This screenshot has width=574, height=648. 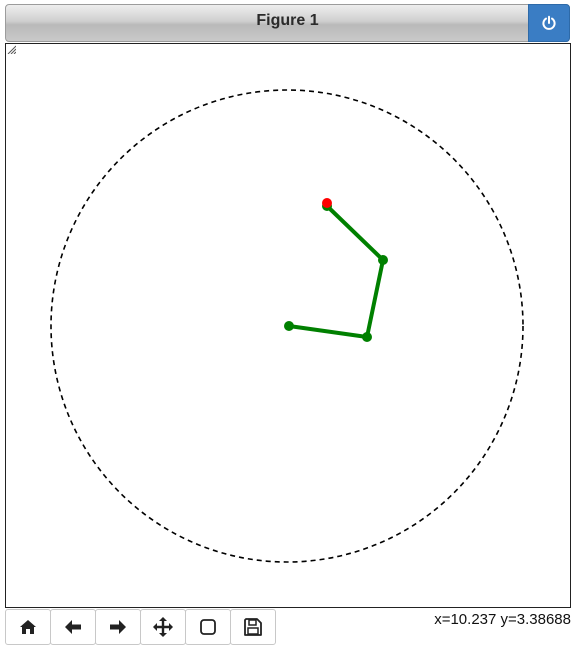 I want to click on move-icon, so click(x=163, y=627).